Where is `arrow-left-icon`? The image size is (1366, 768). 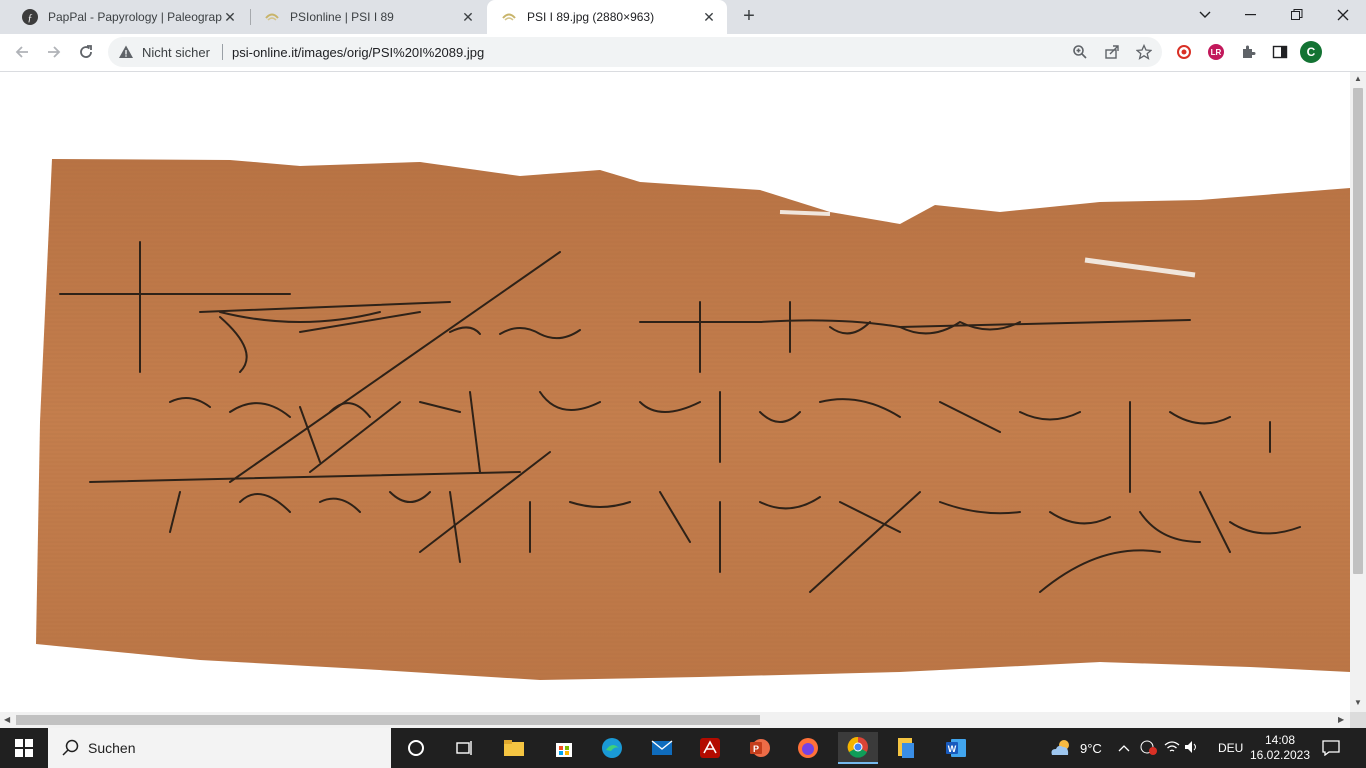 arrow-left-icon is located at coordinates (21, 52).